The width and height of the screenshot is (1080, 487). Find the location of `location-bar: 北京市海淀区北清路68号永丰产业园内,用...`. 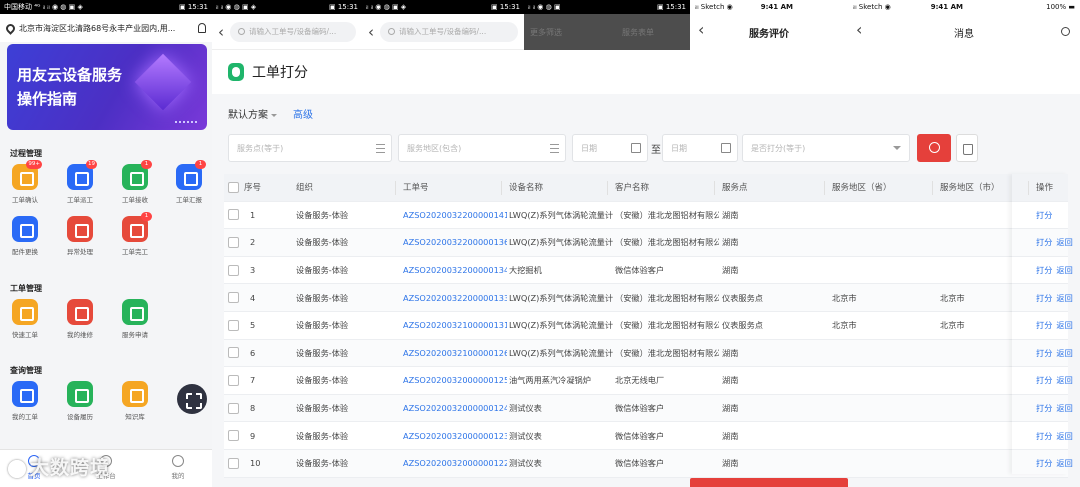

location-bar: 北京市海淀区北清路68号永丰产业园内,用... is located at coordinates (106, 28).